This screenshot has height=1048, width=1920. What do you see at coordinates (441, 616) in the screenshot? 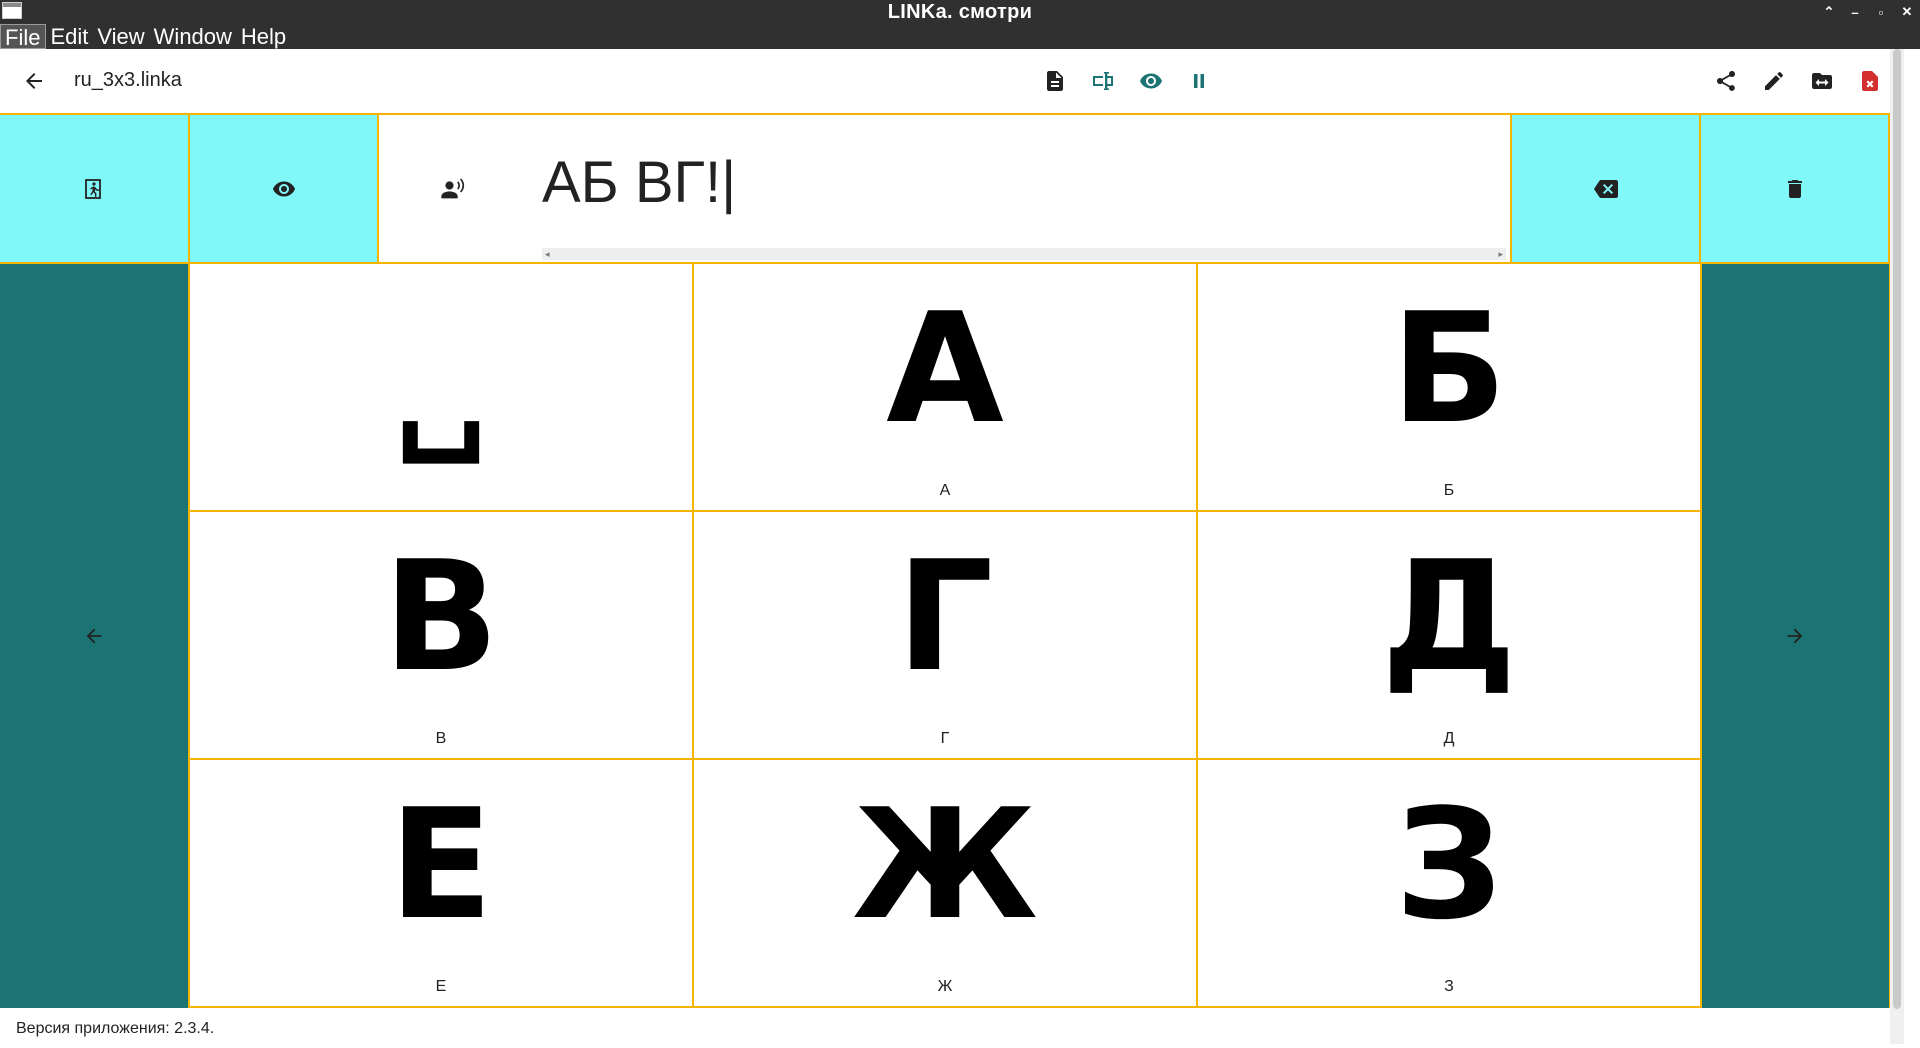
I see `cell-glyph: В` at bounding box center [441, 616].